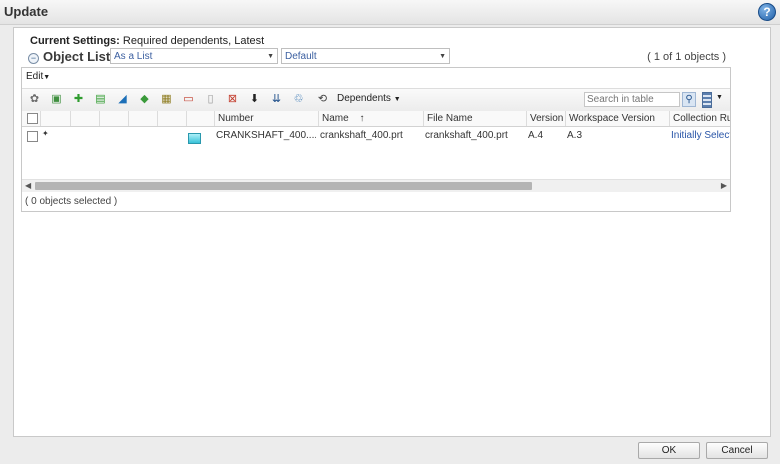  Describe the element at coordinates (32, 118) in the screenshot. I see `select-all-checkbox` at that location.